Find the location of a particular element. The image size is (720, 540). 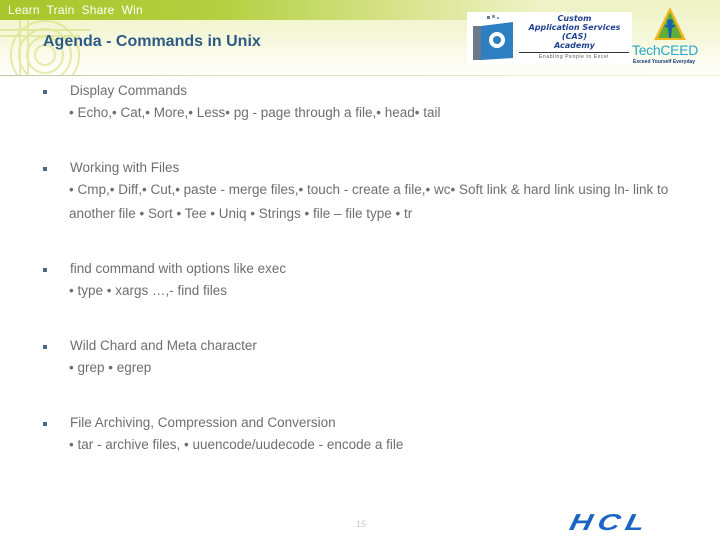

agenda-item-title: Wild Chard and Meta character is located at coordinates (163, 345).